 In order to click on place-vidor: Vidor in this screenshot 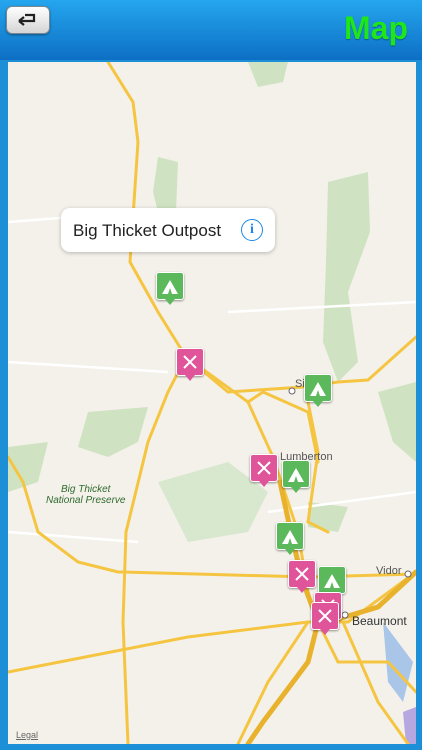, I will do `click(389, 571)`.